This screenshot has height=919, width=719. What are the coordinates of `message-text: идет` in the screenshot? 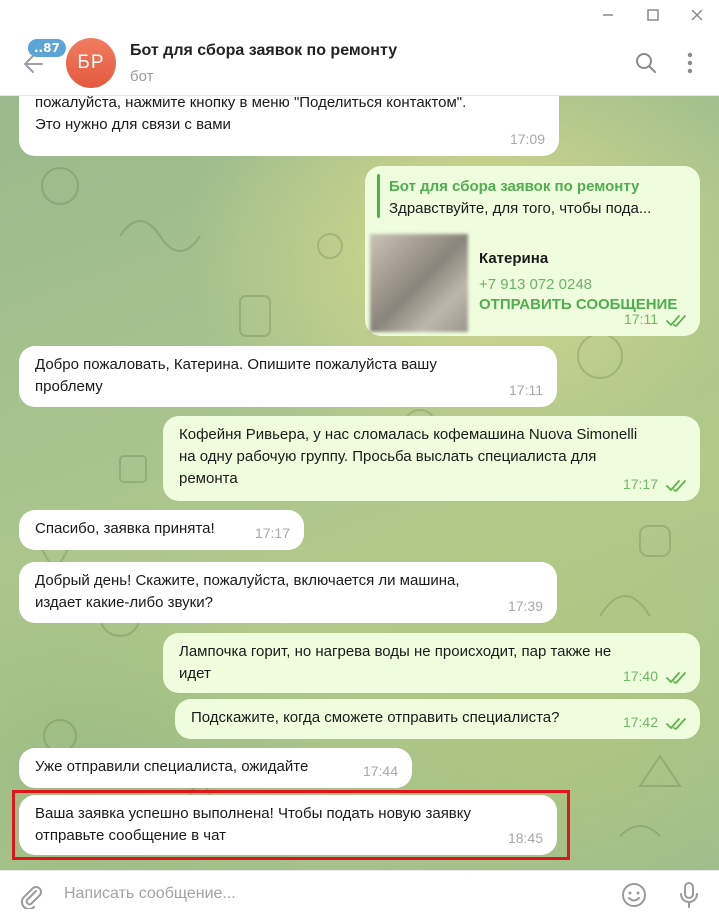 It's located at (195, 673).